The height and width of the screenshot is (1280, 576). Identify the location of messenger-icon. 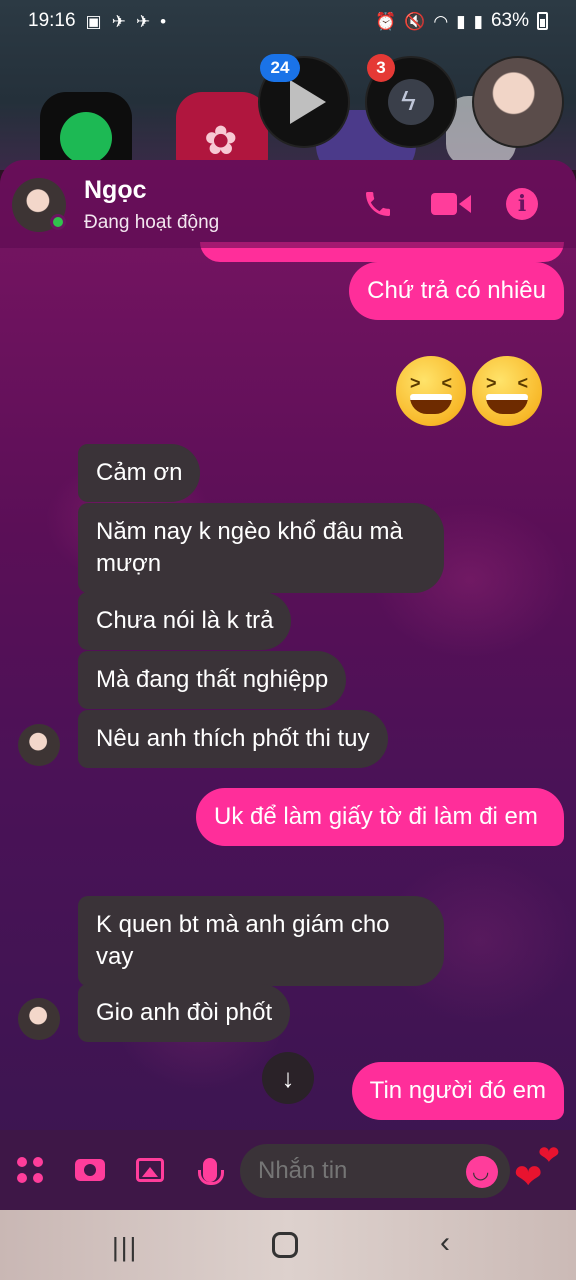
(411, 102).